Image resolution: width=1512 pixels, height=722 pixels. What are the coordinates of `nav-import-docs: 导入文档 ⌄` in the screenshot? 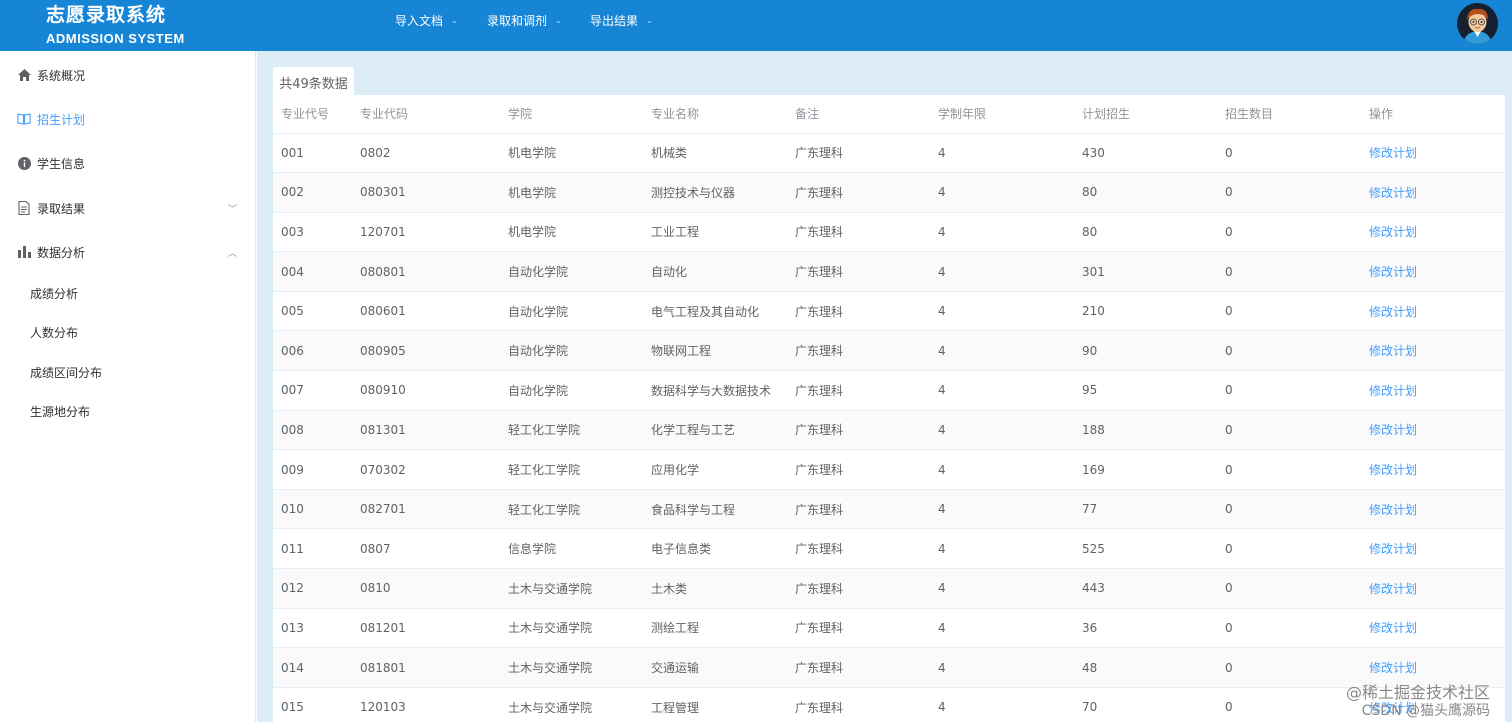 It's located at (426, 20).